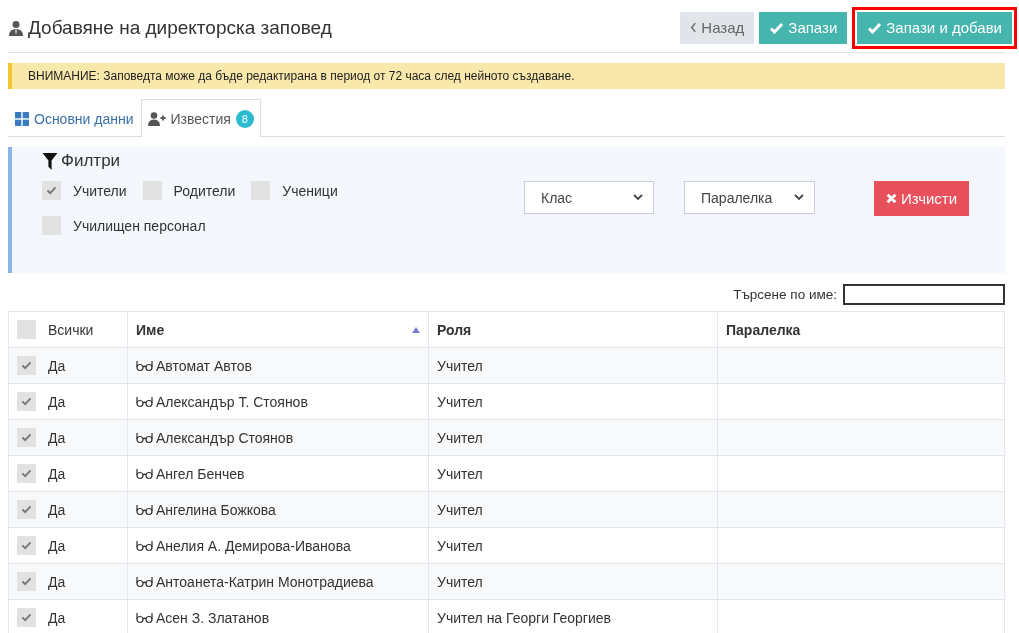 This screenshot has width=1019, height=633. Describe the element at coordinates (204, 365) in the screenshot. I see `table-cell: Автомат Автов` at that location.